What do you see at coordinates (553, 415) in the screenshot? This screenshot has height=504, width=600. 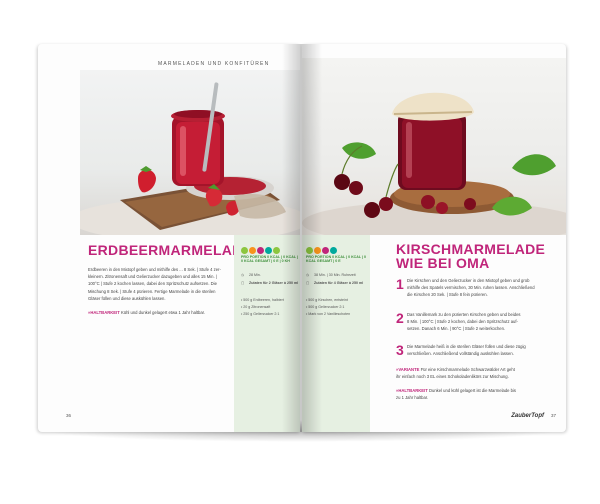 I see `page-number: 37` at bounding box center [553, 415].